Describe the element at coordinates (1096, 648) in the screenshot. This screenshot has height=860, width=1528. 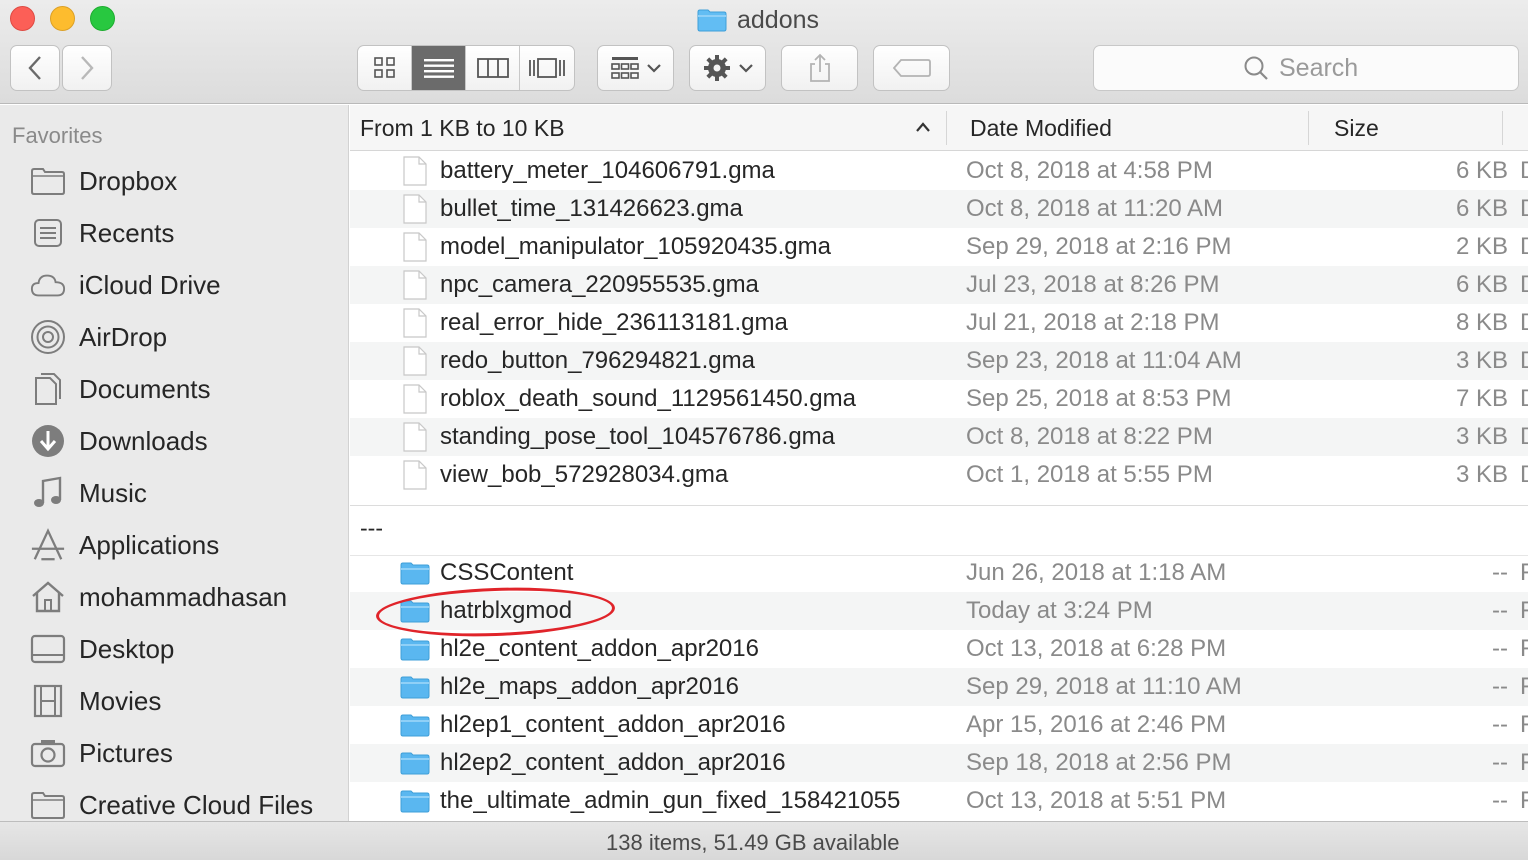
I see `folder-date-modified: Oct 13, 2018 at 6:28 PM` at that location.